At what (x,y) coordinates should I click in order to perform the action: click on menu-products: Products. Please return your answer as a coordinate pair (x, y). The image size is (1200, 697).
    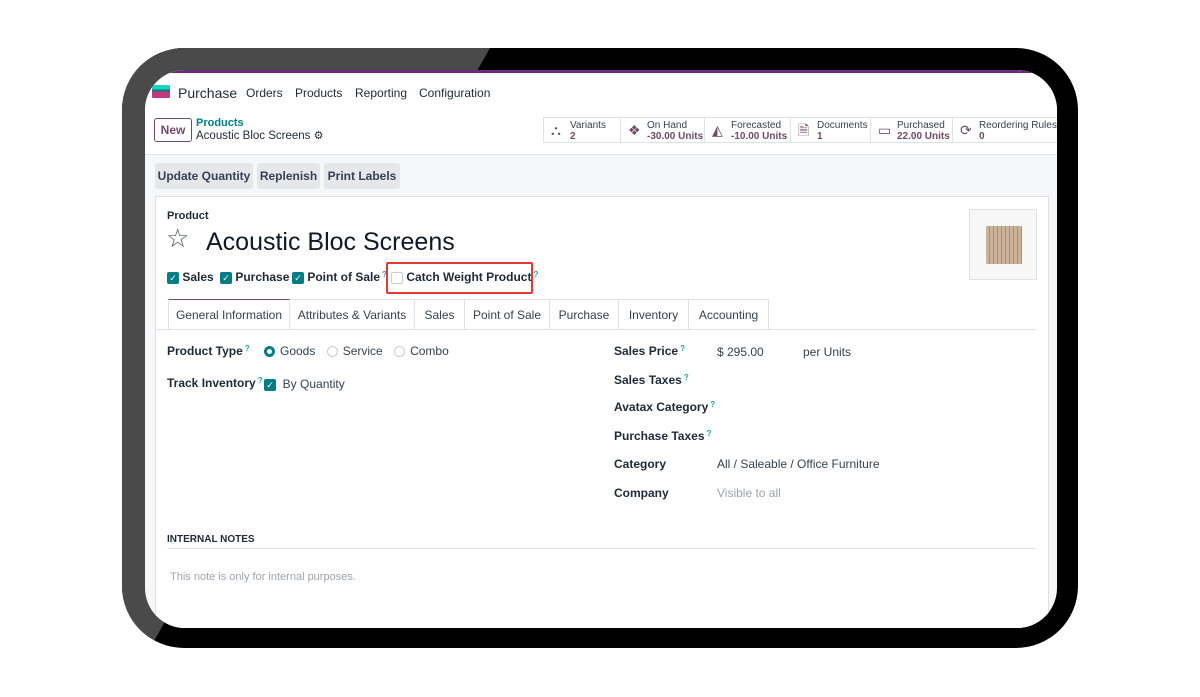
    Looking at the image, I should click on (318, 93).